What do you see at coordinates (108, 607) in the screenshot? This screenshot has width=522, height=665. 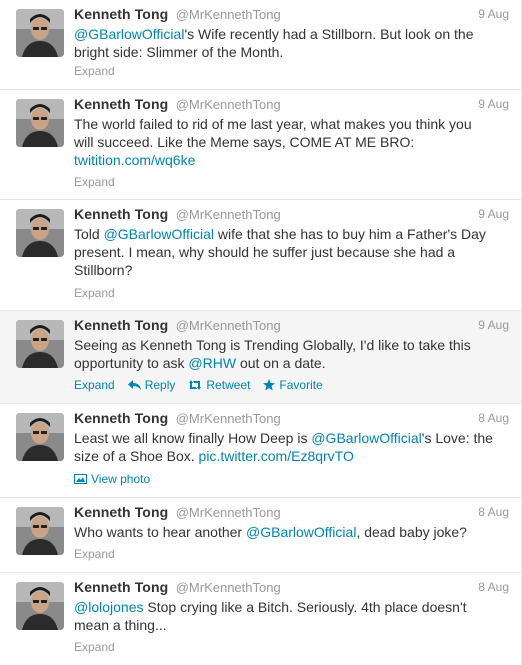 I see `mention-link: @lolojones` at bounding box center [108, 607].